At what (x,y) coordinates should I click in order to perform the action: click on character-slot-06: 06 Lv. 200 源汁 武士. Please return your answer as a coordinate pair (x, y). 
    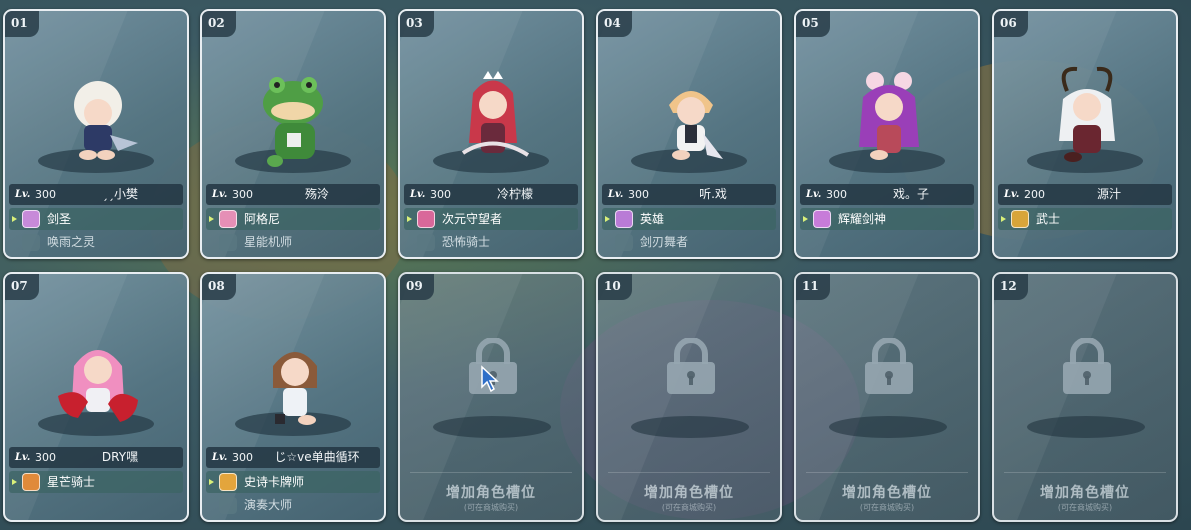
    Looking at the image, I should click on (1085, 134).